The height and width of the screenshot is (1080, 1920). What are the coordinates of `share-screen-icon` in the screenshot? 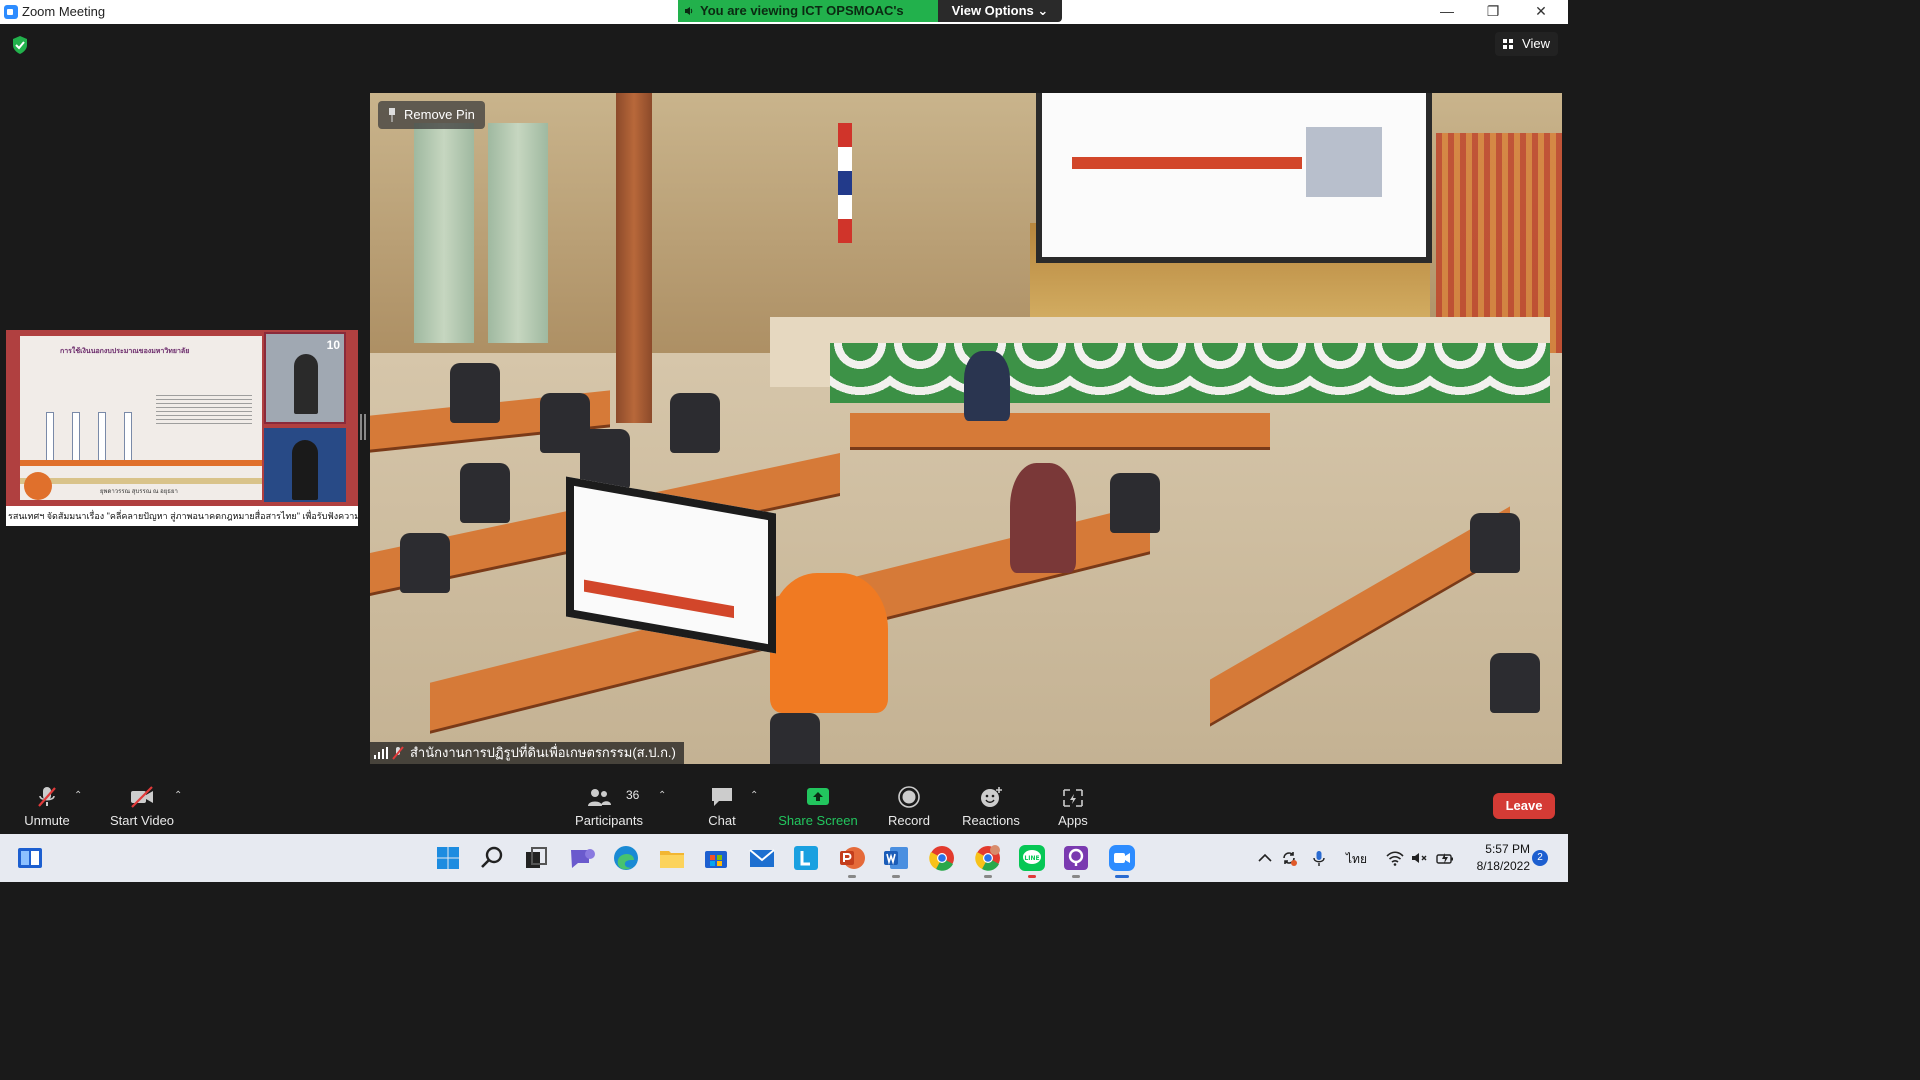 It's located at (818, 796).